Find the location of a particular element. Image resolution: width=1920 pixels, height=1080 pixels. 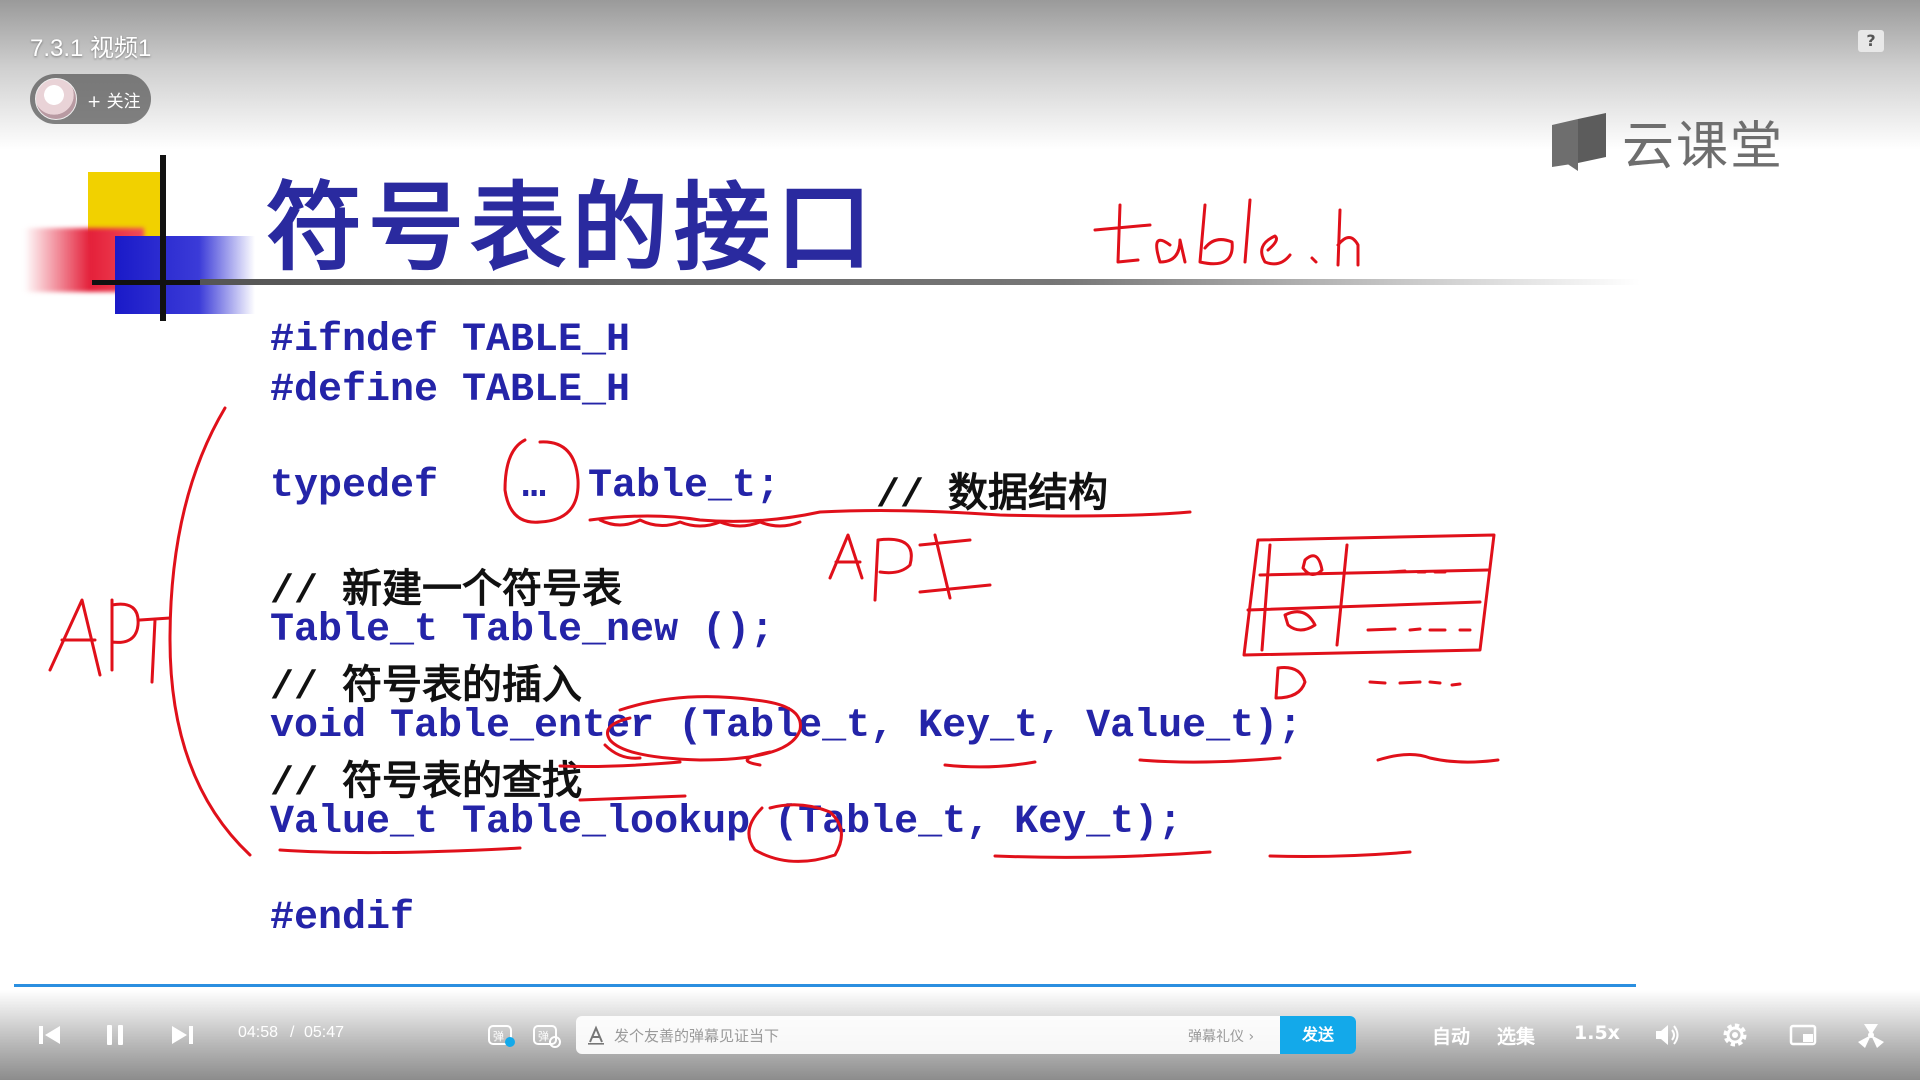

danmaku-bar: 弹幕礼仪 › 发送 is located at coordinates (966, 1036).